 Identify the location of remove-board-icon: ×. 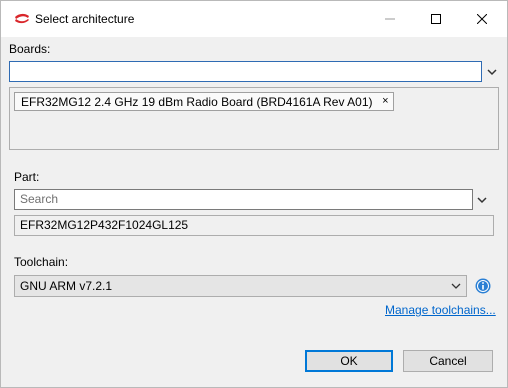
(385, 101).